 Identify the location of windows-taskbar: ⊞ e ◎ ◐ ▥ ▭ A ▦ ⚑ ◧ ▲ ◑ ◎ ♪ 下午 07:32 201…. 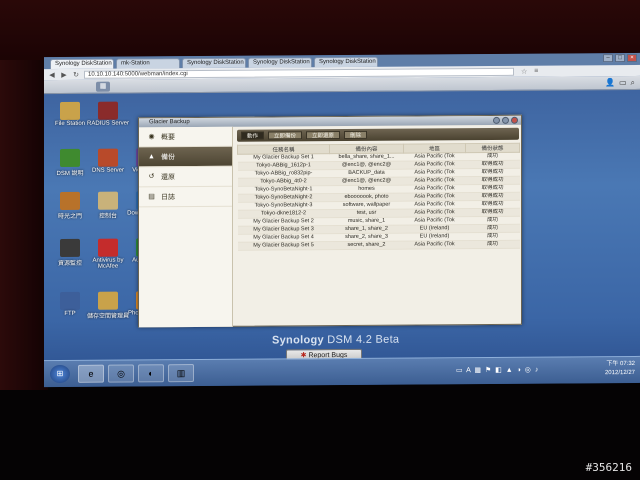
(342, 371).